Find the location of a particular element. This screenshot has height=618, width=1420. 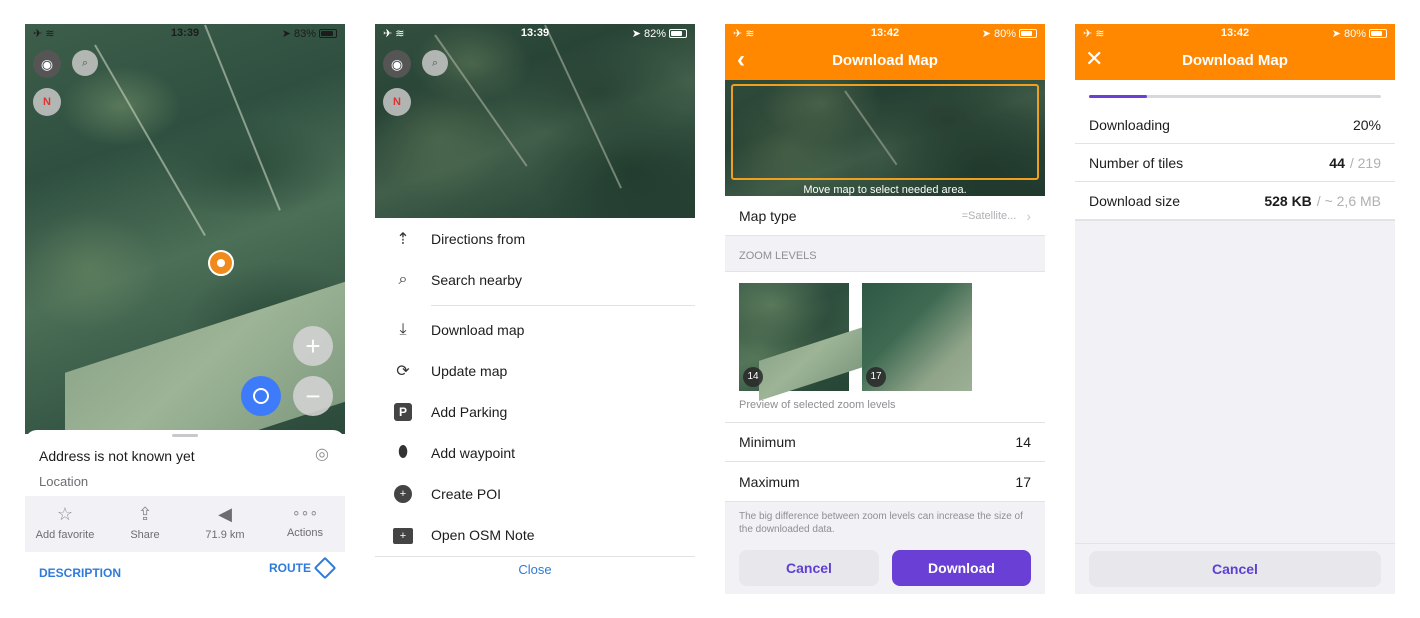

download-progress-bar is located at coordinates (1235, 96).